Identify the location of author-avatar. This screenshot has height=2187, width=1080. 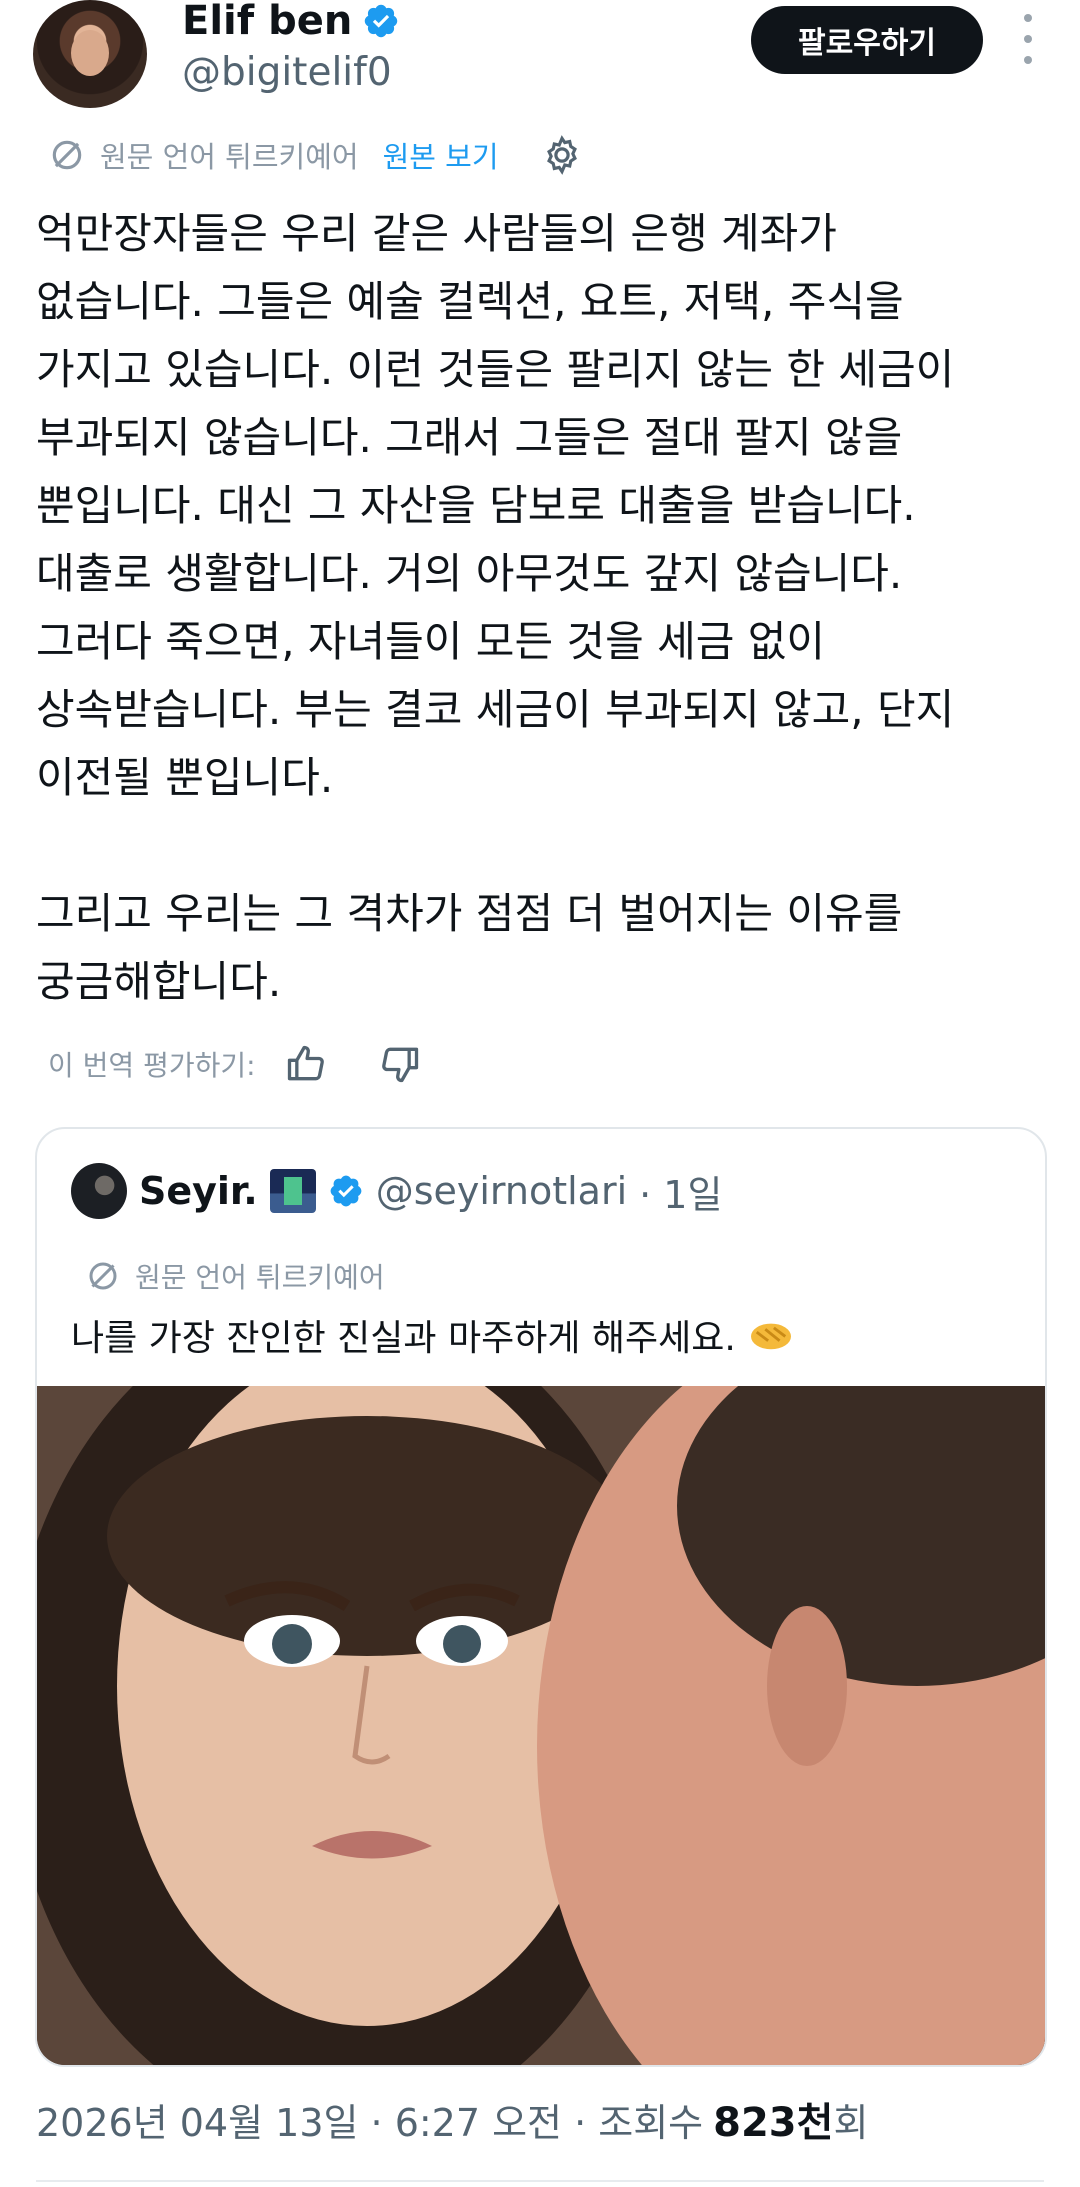
(90, 54).